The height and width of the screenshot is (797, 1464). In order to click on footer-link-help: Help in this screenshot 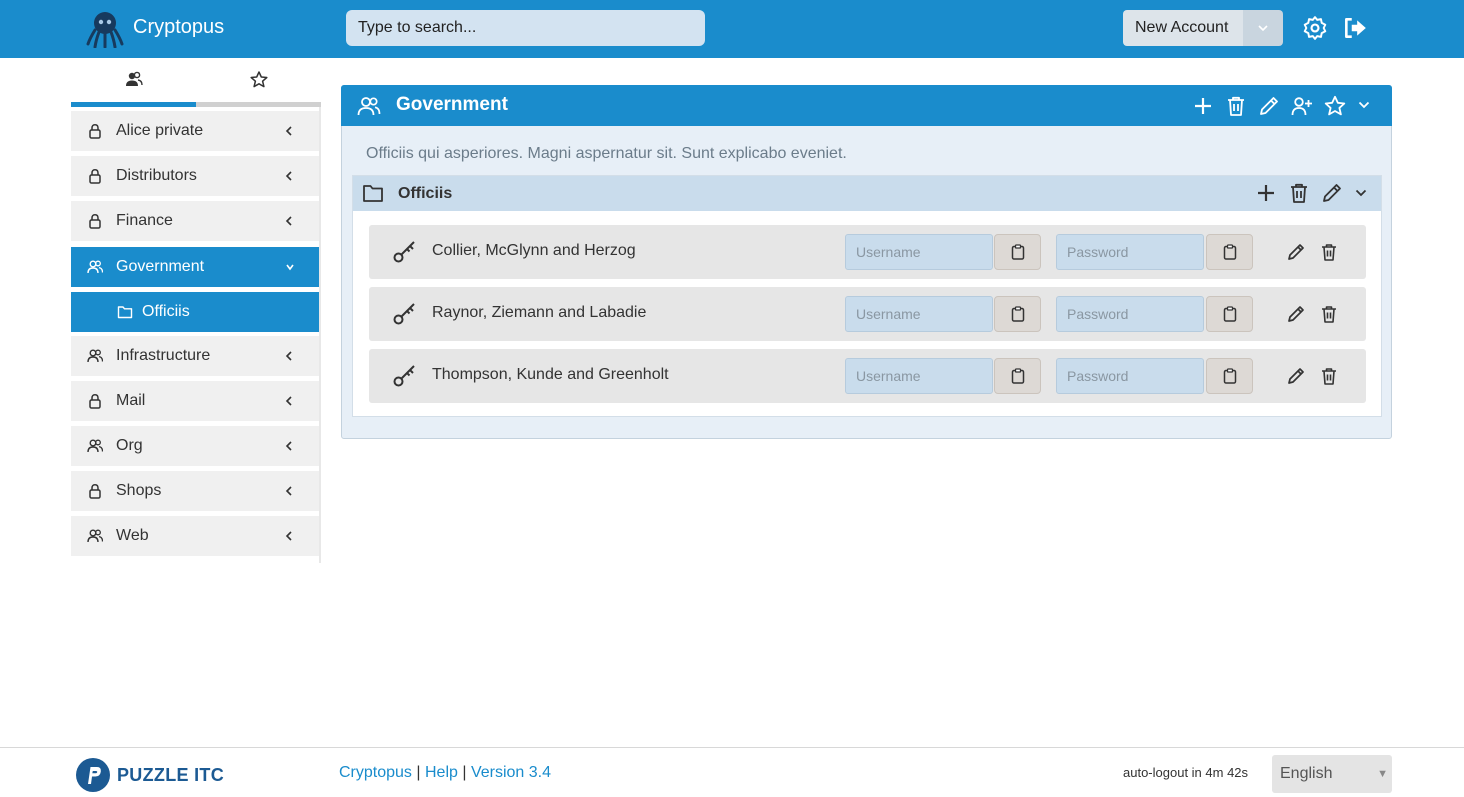, I will do `click(441, 772)`.